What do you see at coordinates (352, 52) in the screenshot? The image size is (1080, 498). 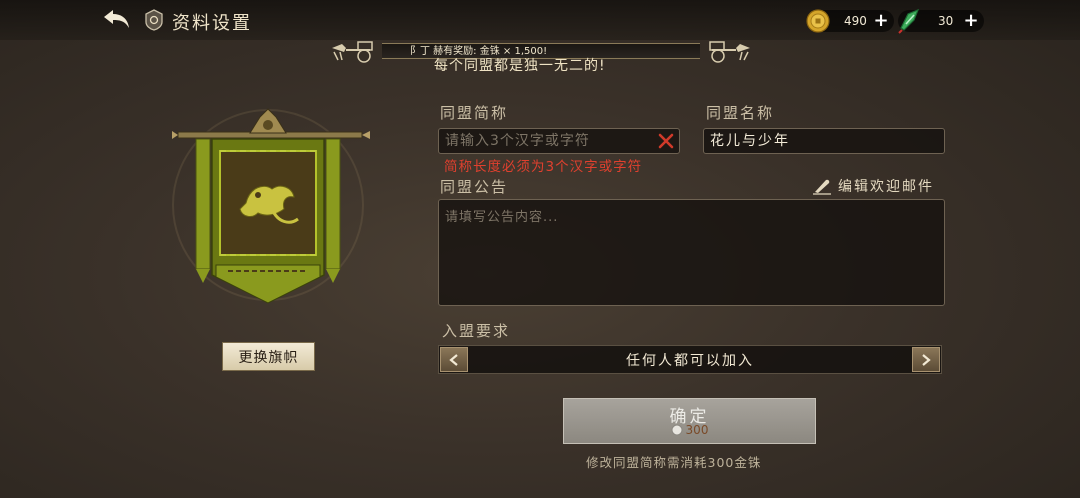 I see `chariot-left-icon` at bounding box center [352, 52].